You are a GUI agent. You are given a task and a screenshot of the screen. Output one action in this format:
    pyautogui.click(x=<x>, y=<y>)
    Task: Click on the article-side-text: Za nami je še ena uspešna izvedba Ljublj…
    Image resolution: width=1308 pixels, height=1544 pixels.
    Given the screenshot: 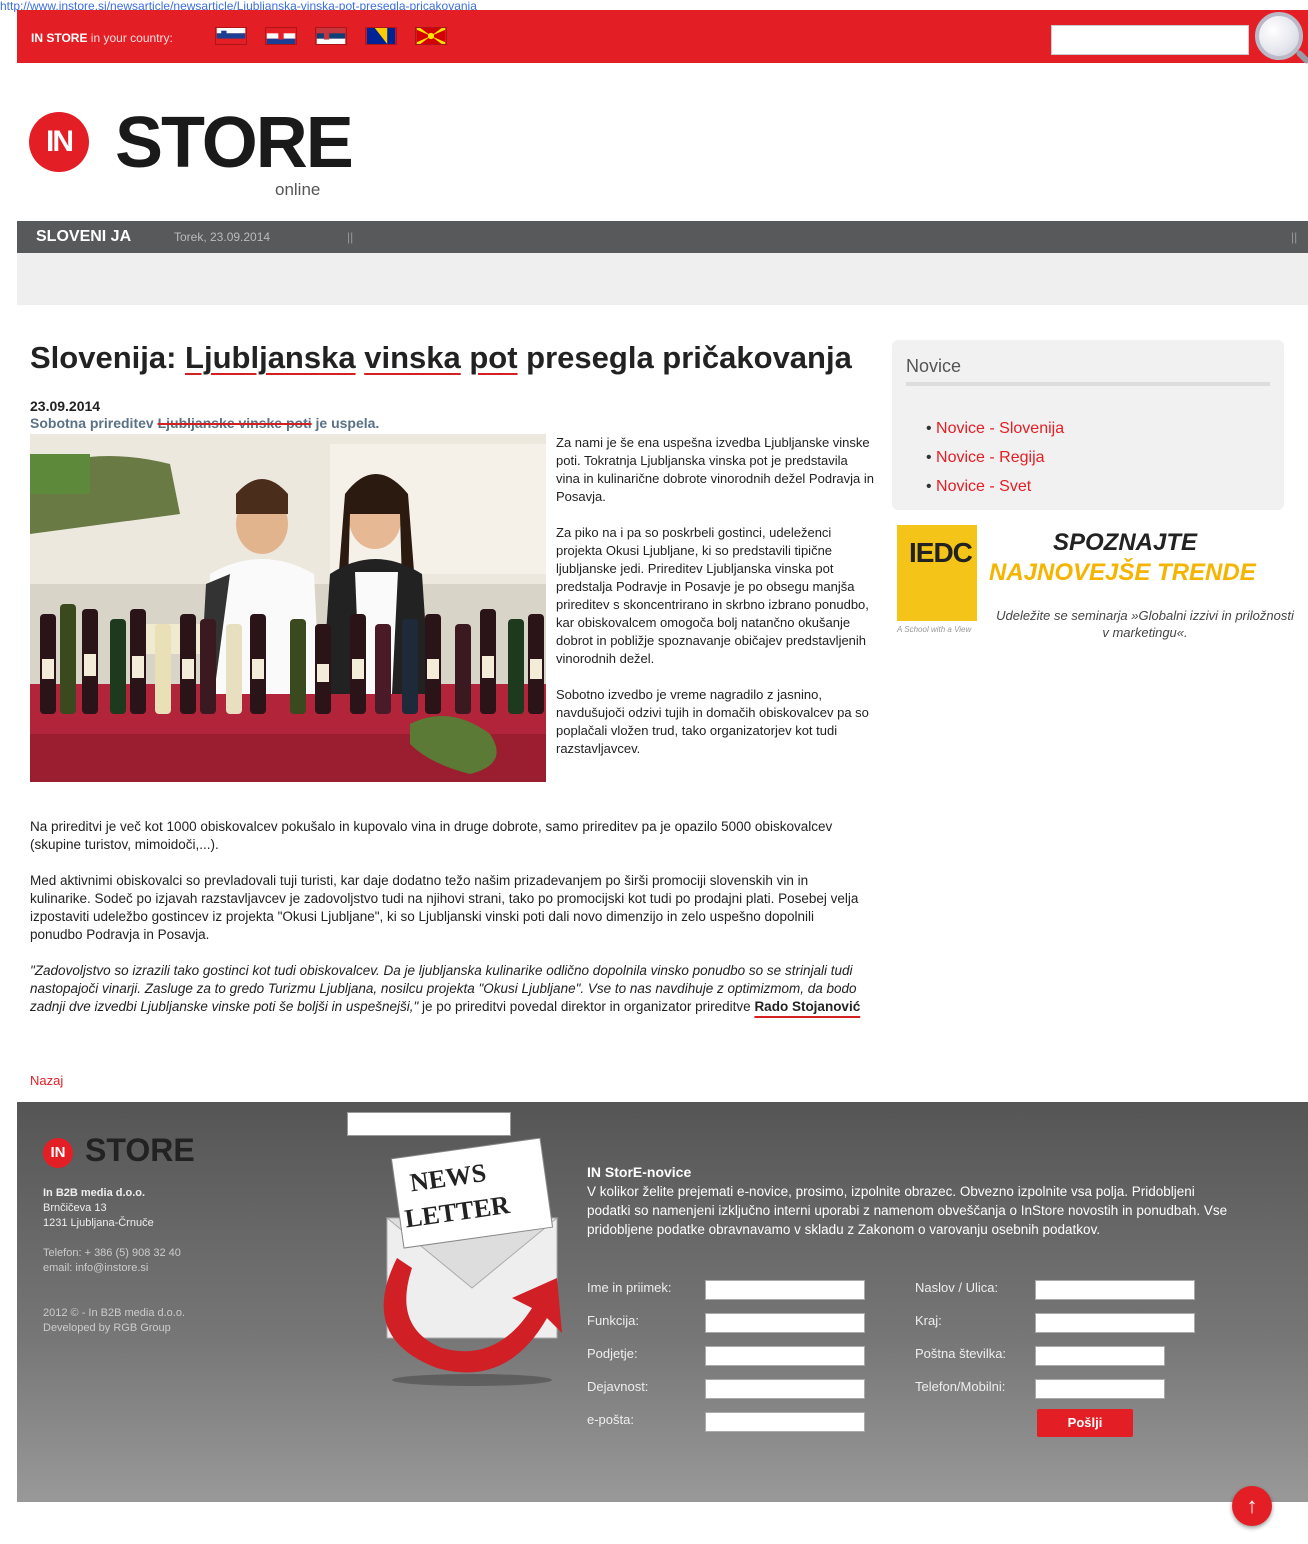 What is the action you would take?
    pyautogui.click(x=715, y=605)
    